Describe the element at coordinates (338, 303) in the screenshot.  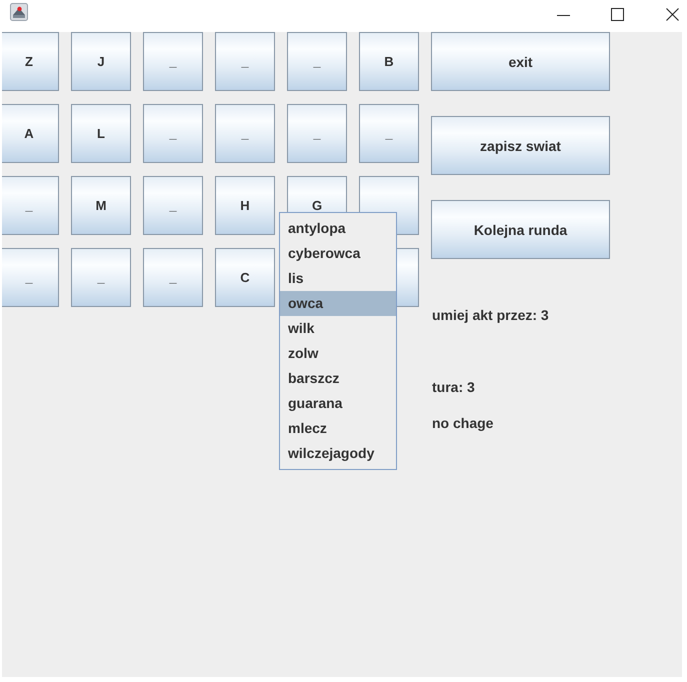
I see `list-item: owca` at that location.